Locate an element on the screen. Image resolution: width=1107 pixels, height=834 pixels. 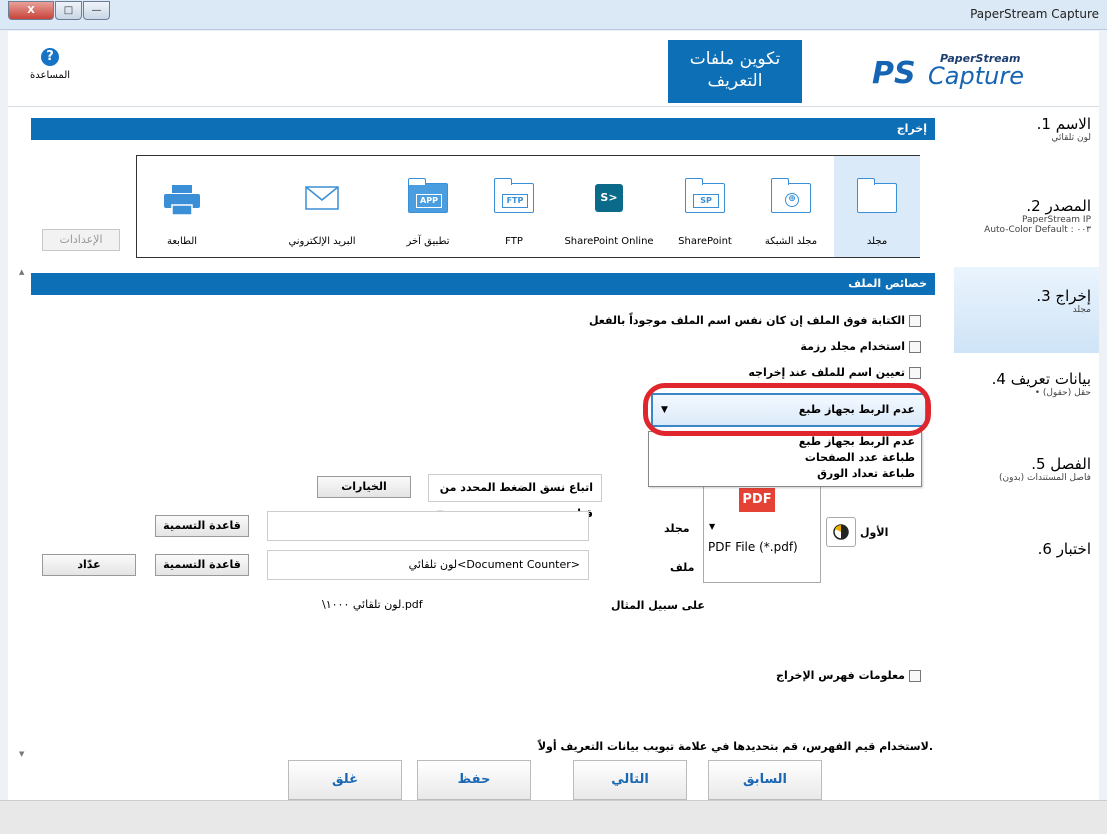
destination-network-folder: ⊕ مجلد الشبكة is located at coordinates (791, 206).